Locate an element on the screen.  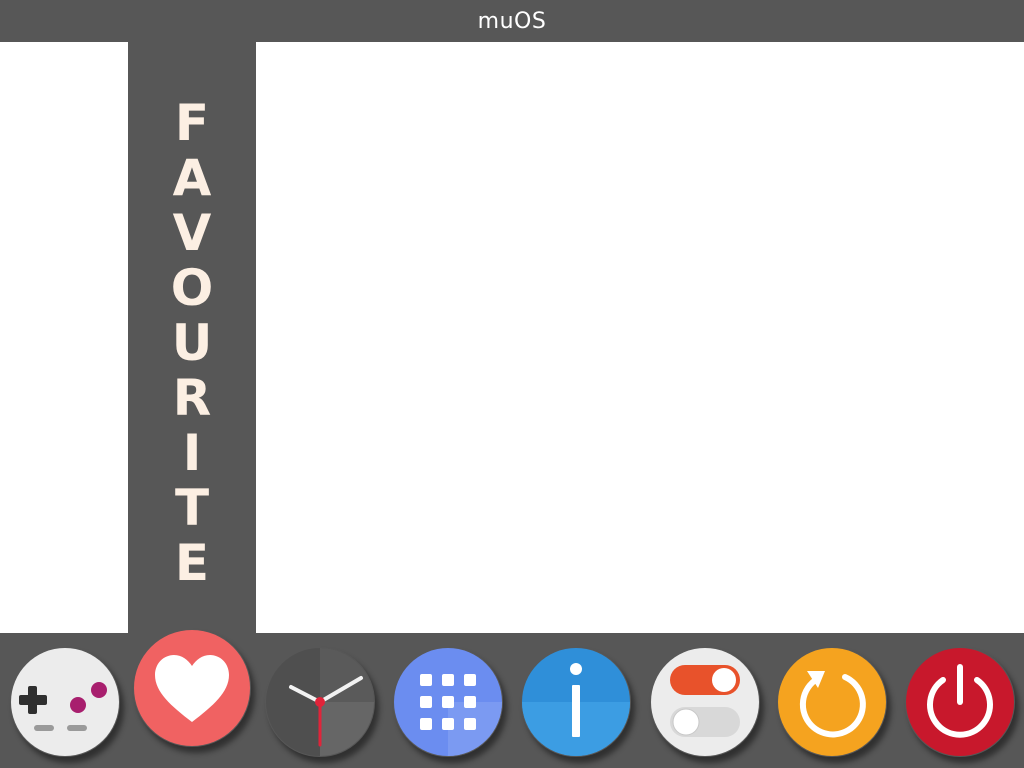
favourite-label: F A V O U R I T E is located at coordinates (192, 343).